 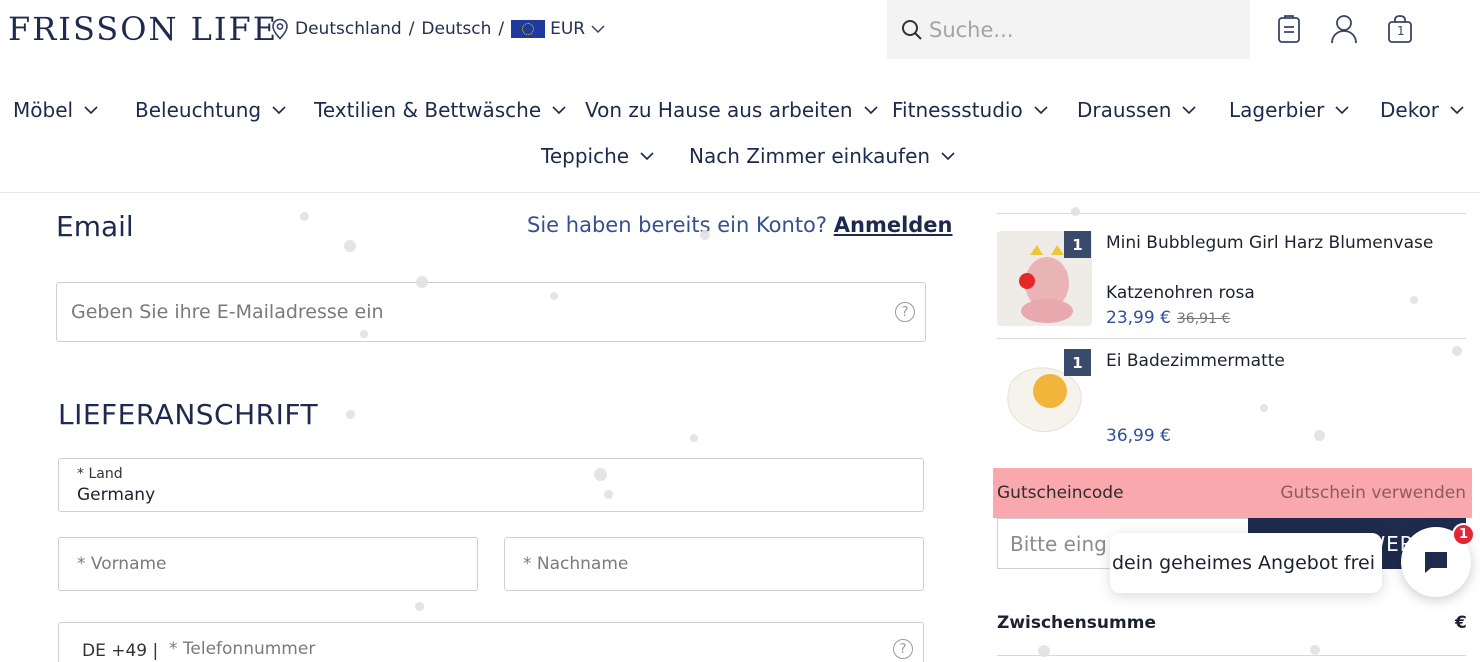 What do you see at coordinates (1138, 318) in the screenshot?
I see `current-price: 23,99 €` at bounding box center [1138, 318].